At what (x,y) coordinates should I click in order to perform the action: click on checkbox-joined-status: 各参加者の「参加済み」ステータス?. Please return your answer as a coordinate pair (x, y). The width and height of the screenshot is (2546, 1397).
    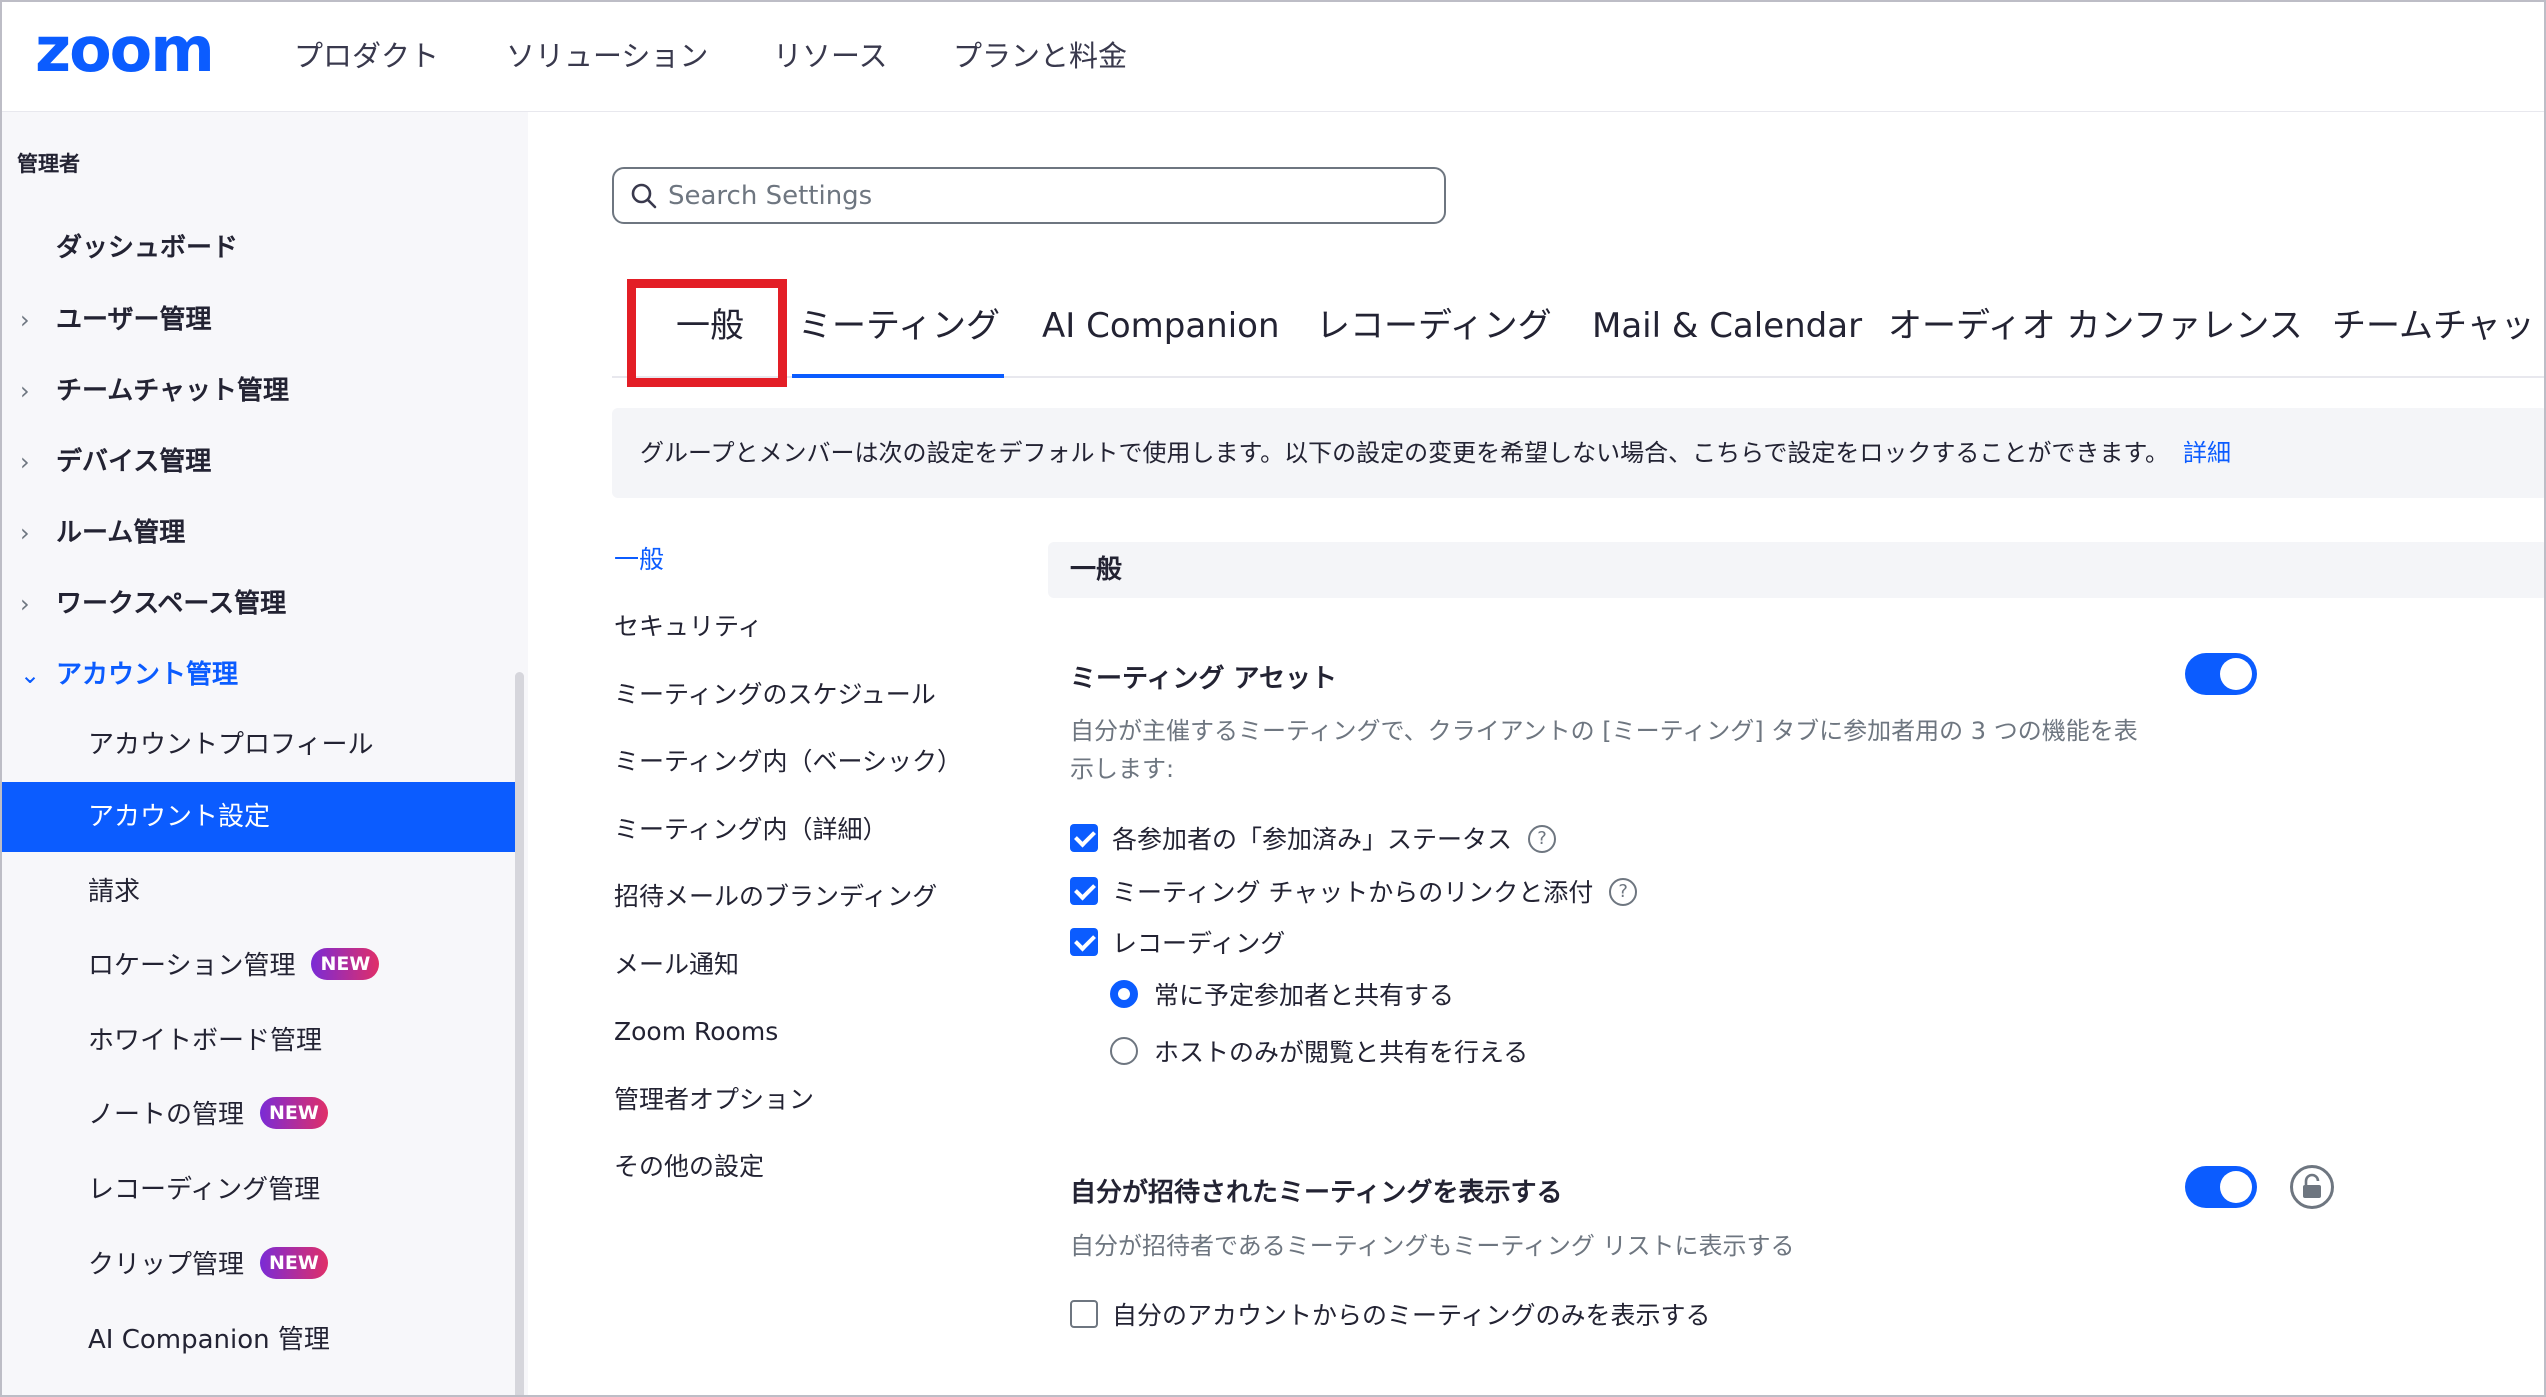
    Looking at the image, I should click on (1313, 840).